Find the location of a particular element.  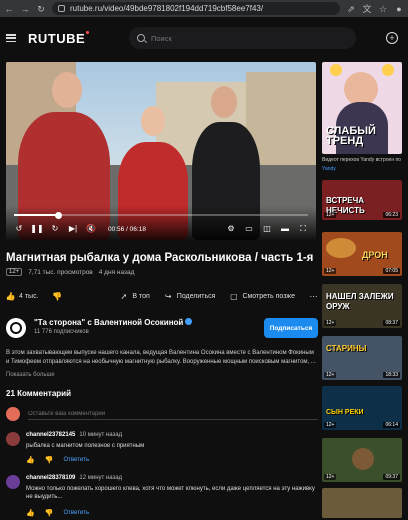

recommended-video is located at coordinates (362, 503).